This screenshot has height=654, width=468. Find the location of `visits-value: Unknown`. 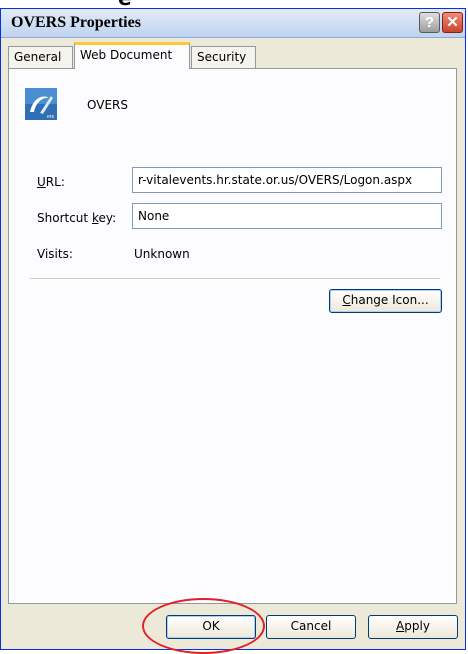

visits-value: Unknown is located at coordinates (162, 254).